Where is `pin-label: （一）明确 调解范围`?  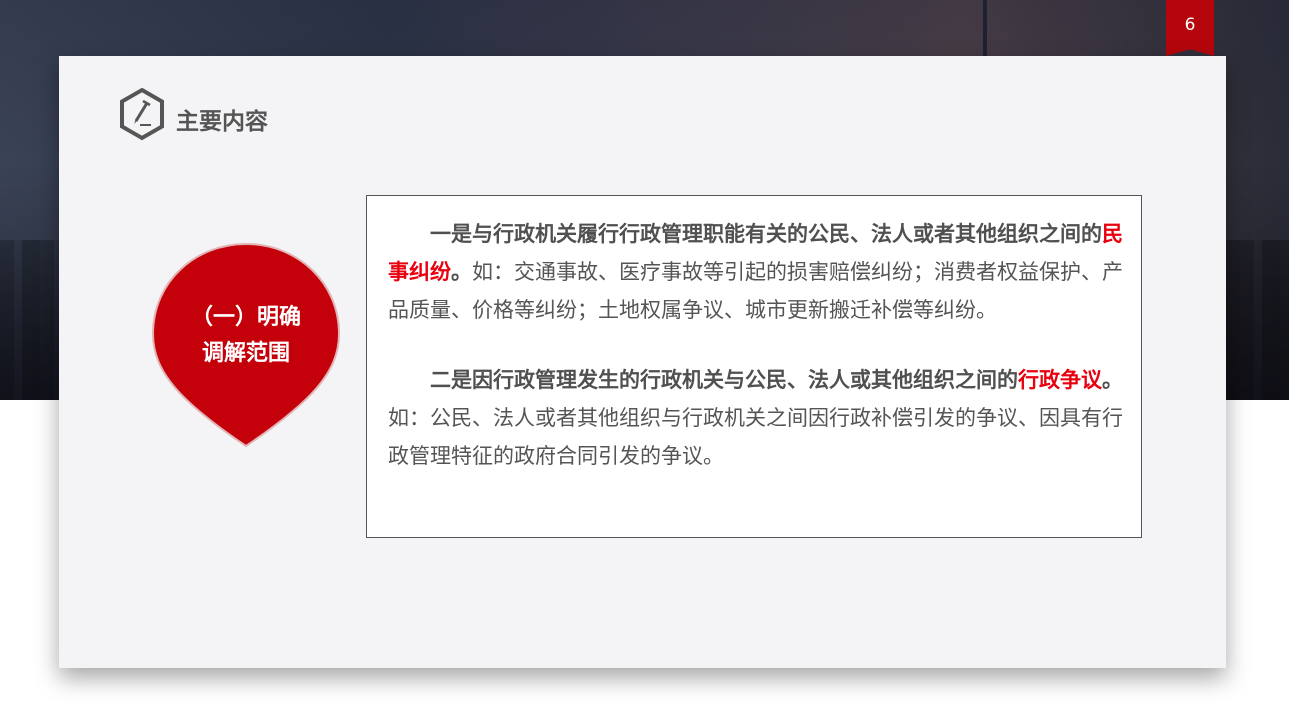 pin-label: （一）明确 调解范围 is located at coordinates (246, 336).